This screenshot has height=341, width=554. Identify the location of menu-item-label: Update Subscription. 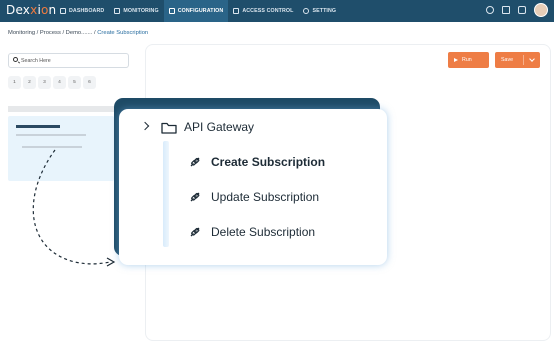
(265, 197).